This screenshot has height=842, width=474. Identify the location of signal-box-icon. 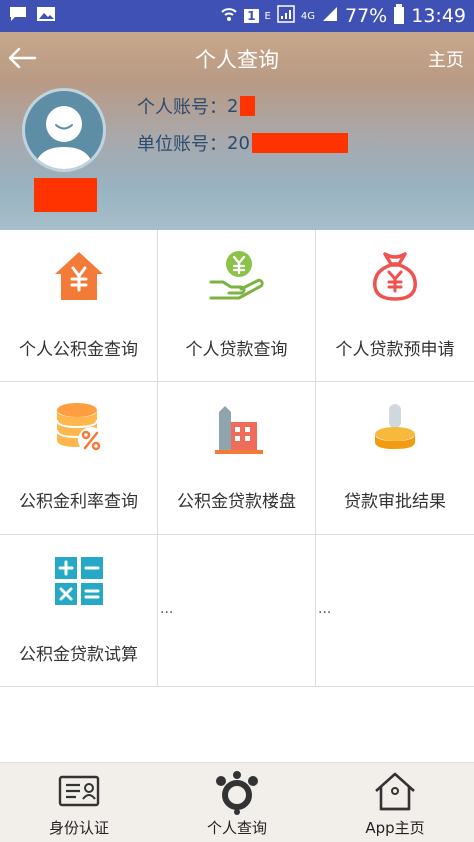
(286, 16).